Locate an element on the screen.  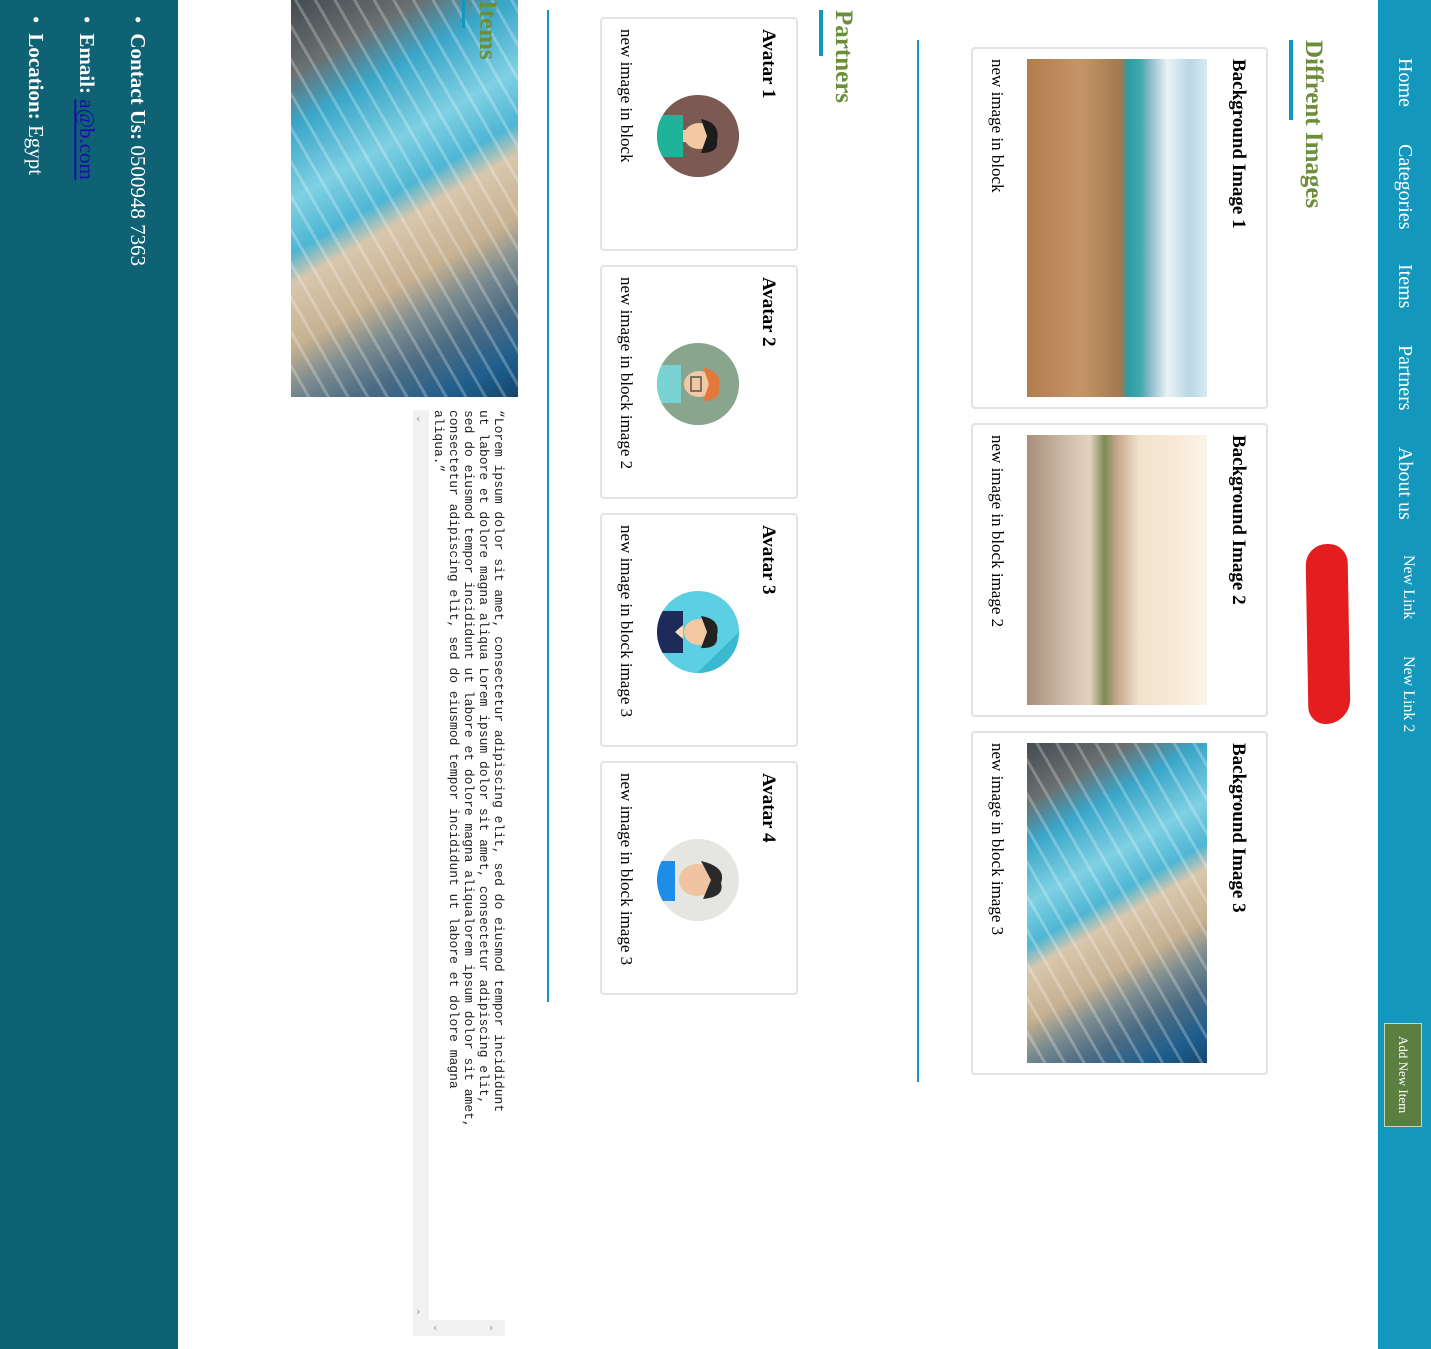
footer-location: • Location: Egypt is located at coordinates (36, 95).